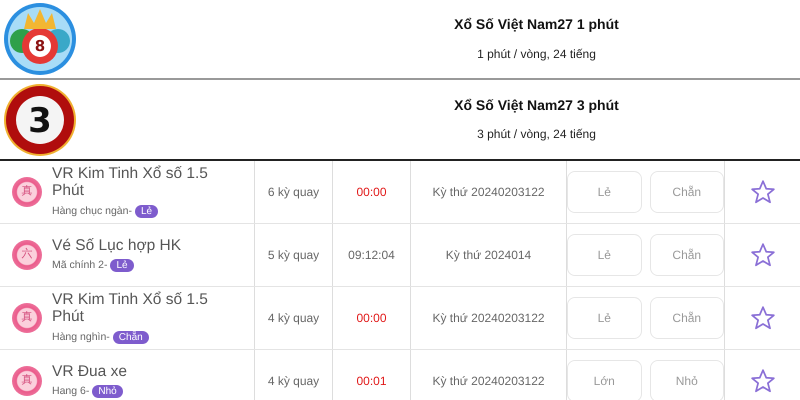  I want to click on lottery-name: Vé Số Lục hợp HK, so click(117, 245).